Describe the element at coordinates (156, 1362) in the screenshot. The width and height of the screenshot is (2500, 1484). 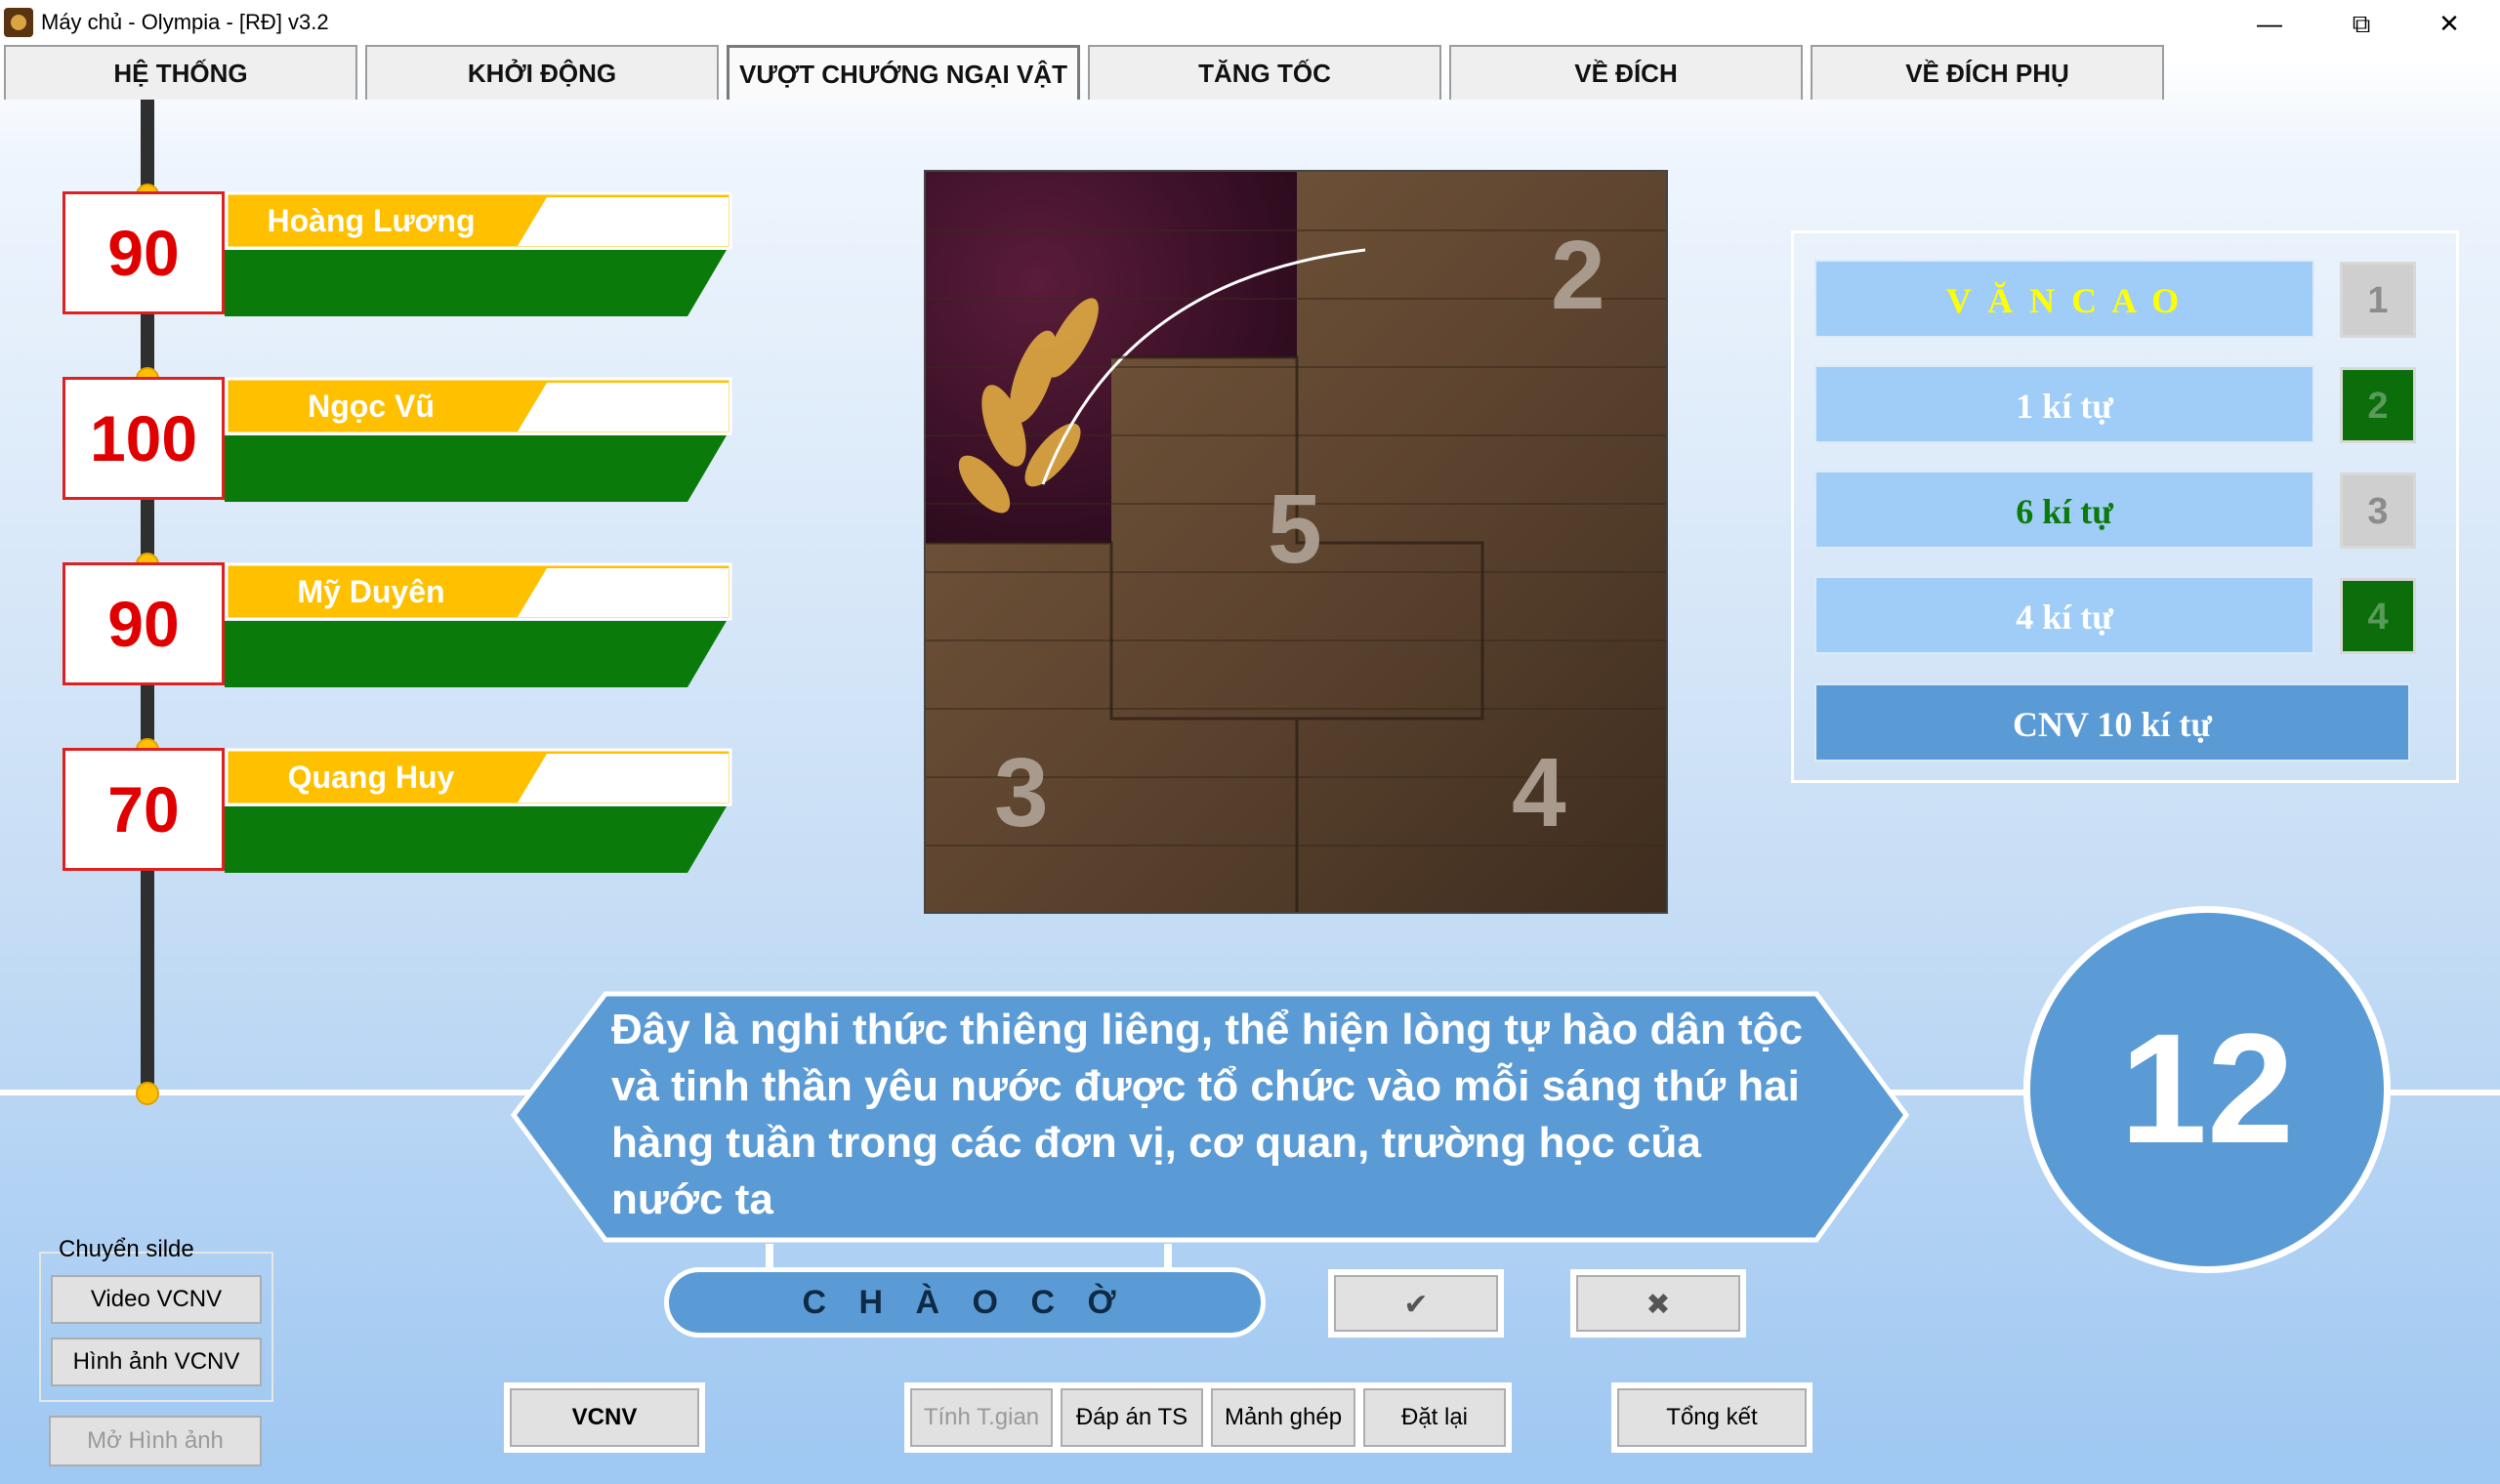
I see `image-vcnv-button: Hình ảnh VCNV` at that location.